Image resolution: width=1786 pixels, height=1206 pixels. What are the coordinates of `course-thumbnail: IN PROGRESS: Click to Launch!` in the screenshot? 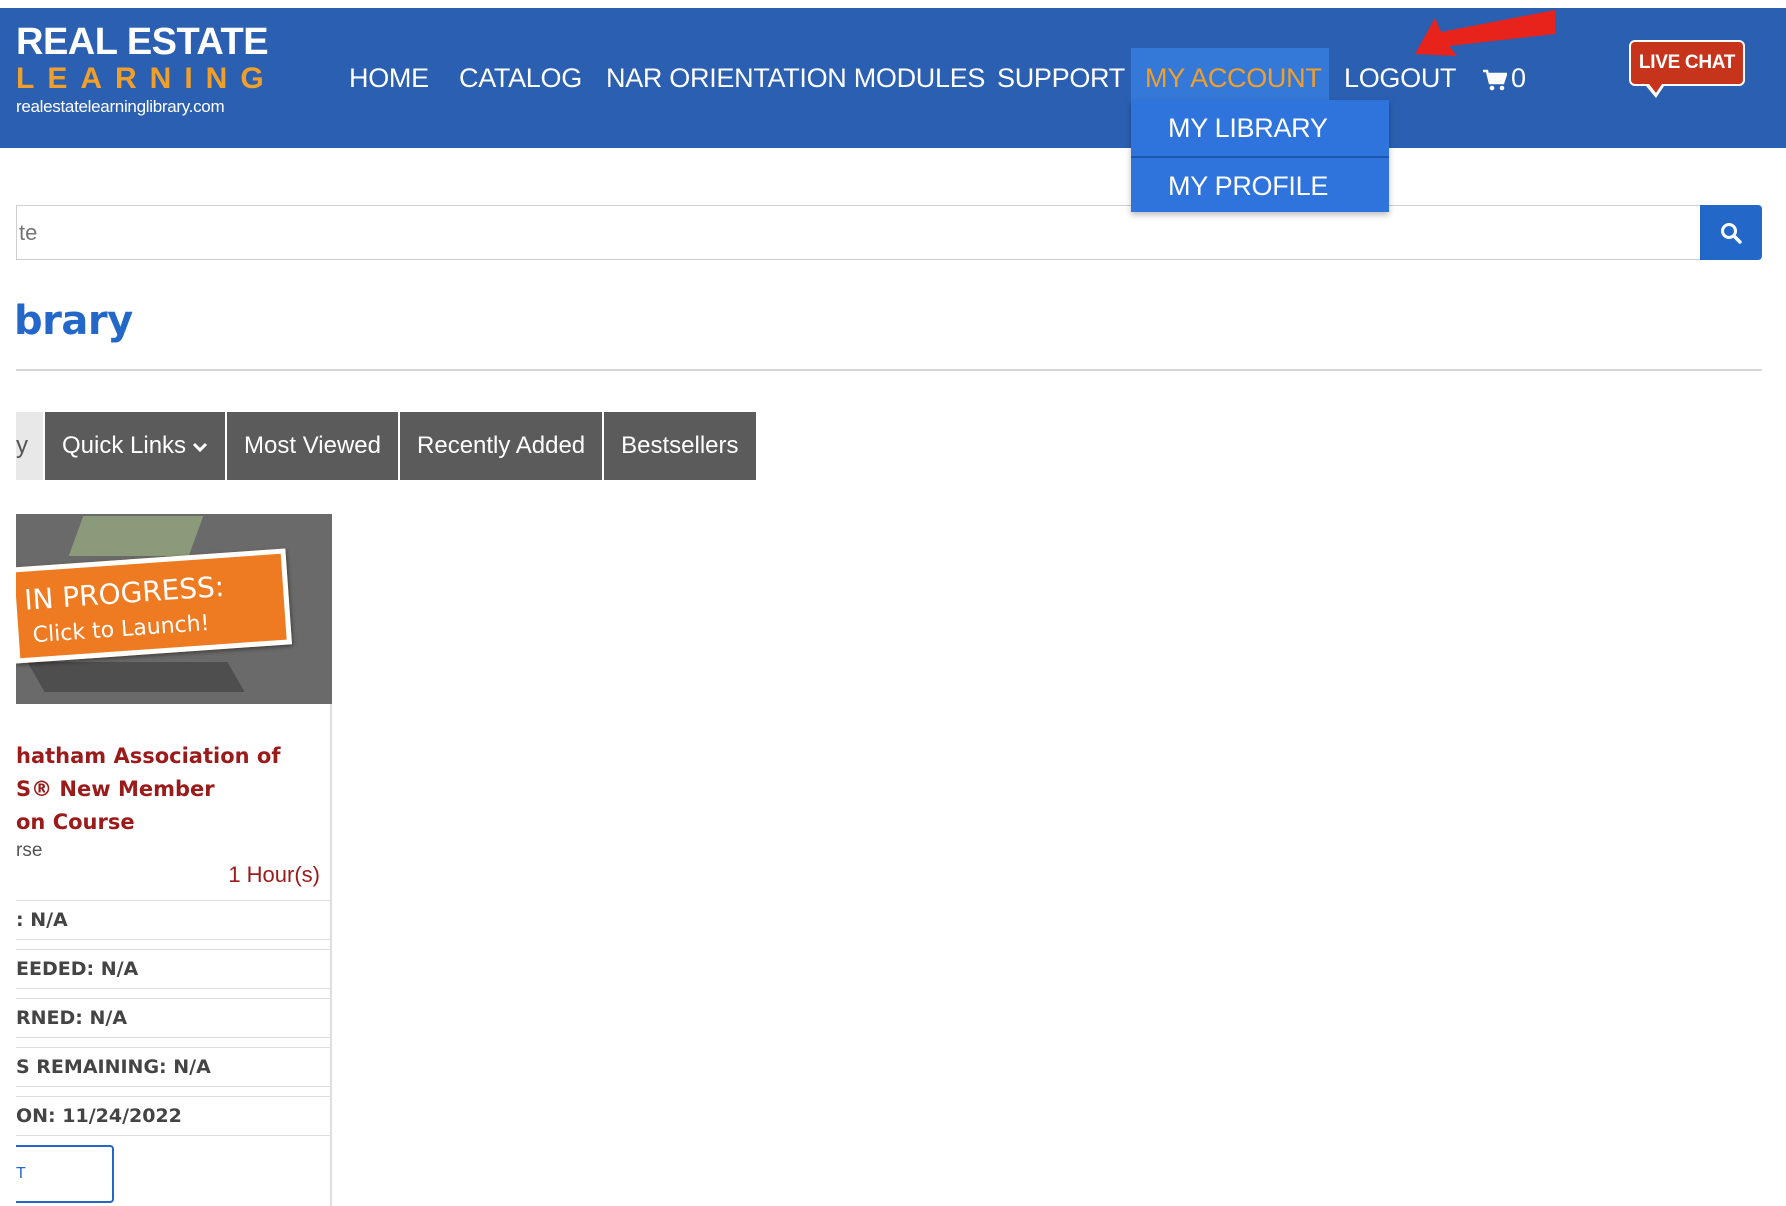 It's located at (174, 609).